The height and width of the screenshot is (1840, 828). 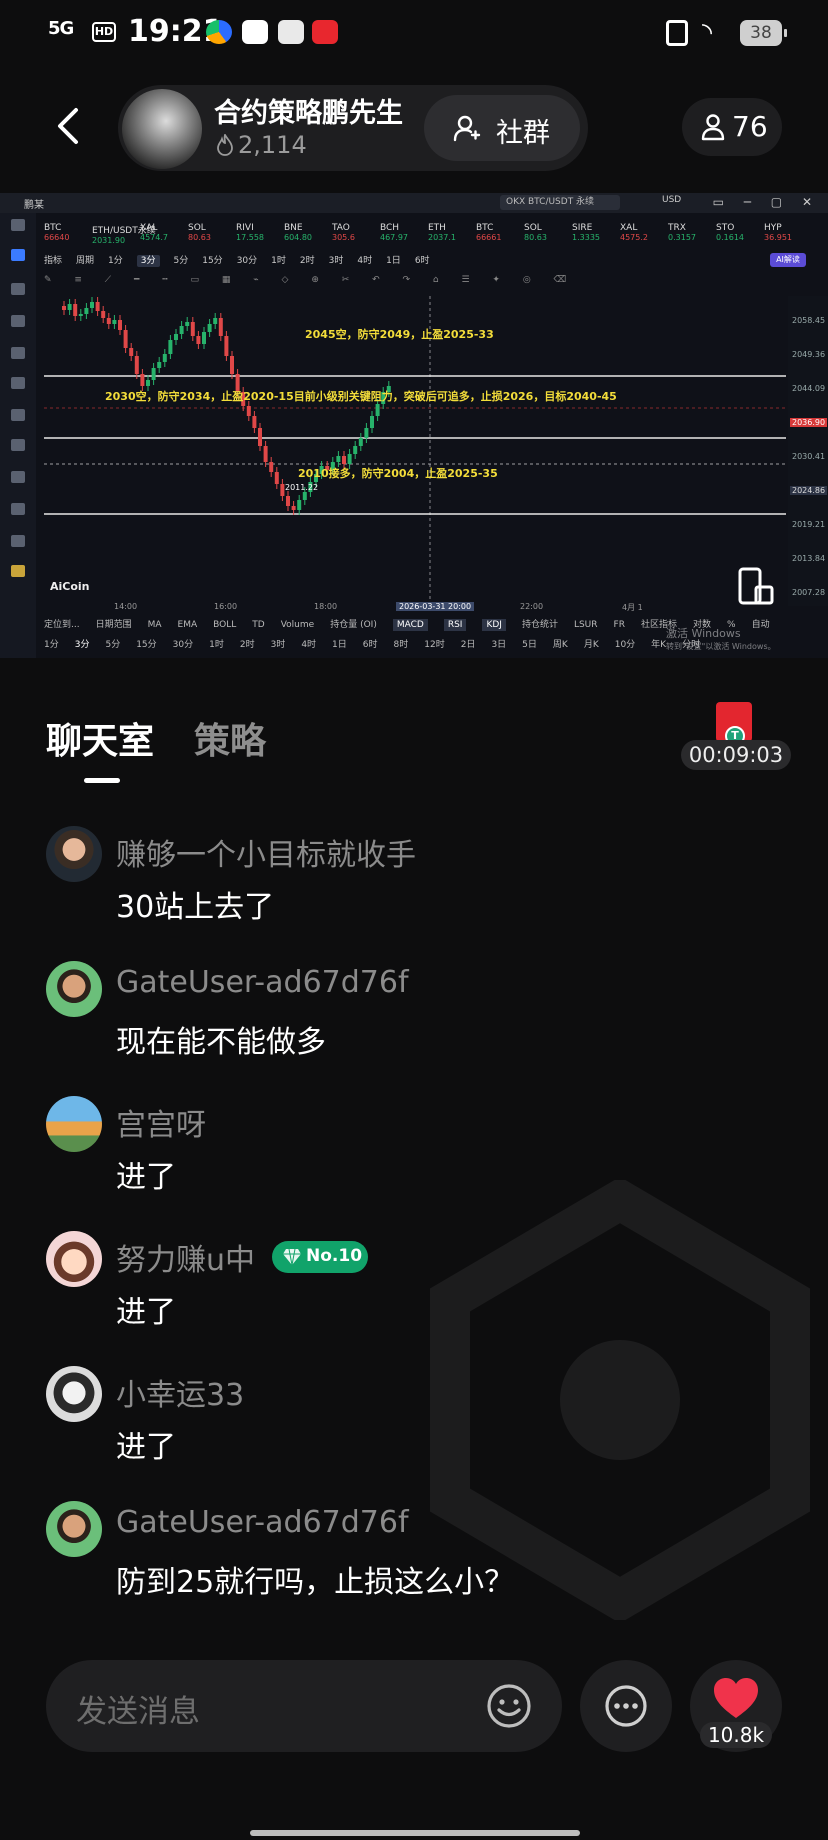 What do you see at coordinates (634, 237) in the screenshot?
I see `ticker-price: 4575.2` at bounding box center [634, 237].